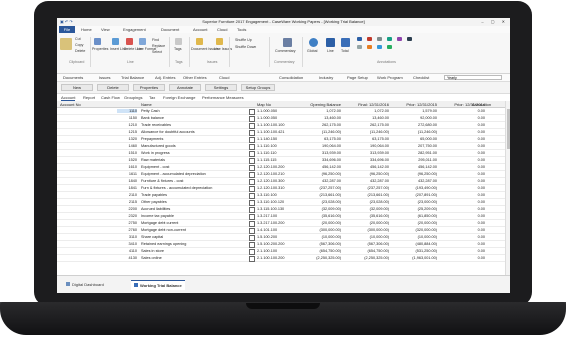 The image size is (566, 347). Describe the element at coordinates (127, 153) in the screenshot. I see `account-no-cell: 1510` at that location.